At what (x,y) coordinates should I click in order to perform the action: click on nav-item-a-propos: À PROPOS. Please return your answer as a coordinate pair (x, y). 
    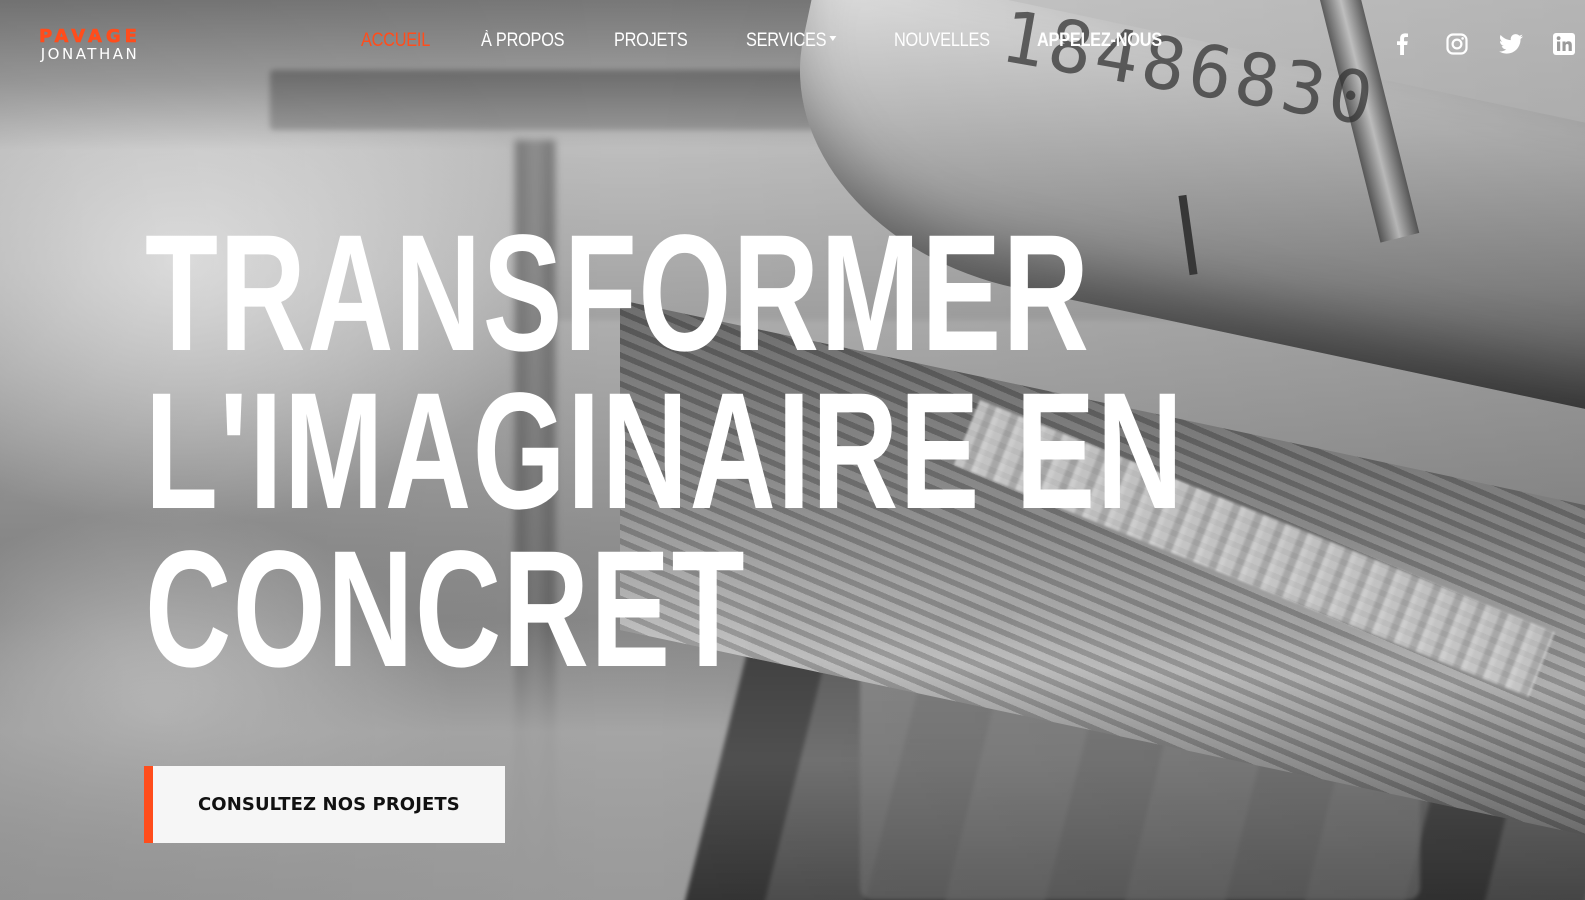
    Looking at the image, I should click on (523, 41).